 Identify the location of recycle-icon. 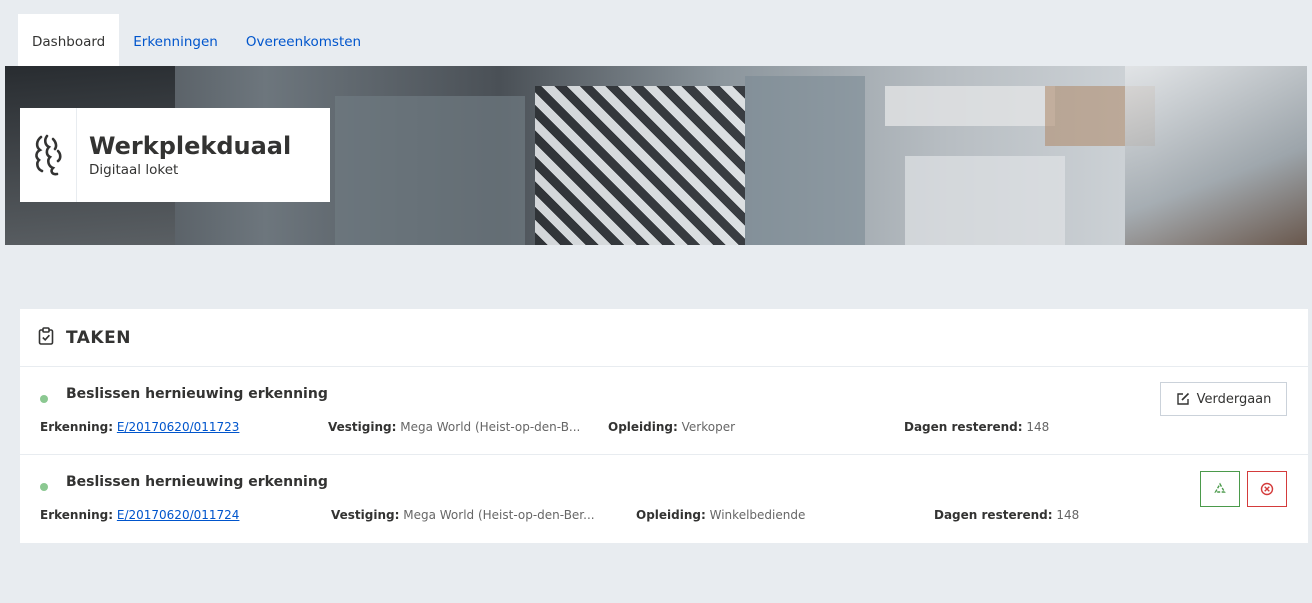
(1220, 489).